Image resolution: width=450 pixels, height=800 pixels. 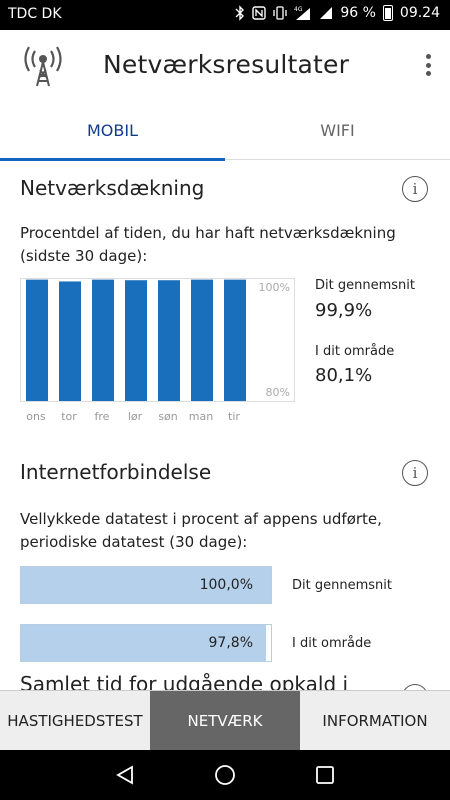 What do you see at coordinates (43, 66) in the screenshot?
I see `antenna-icon` at bounding box center [43, 66].